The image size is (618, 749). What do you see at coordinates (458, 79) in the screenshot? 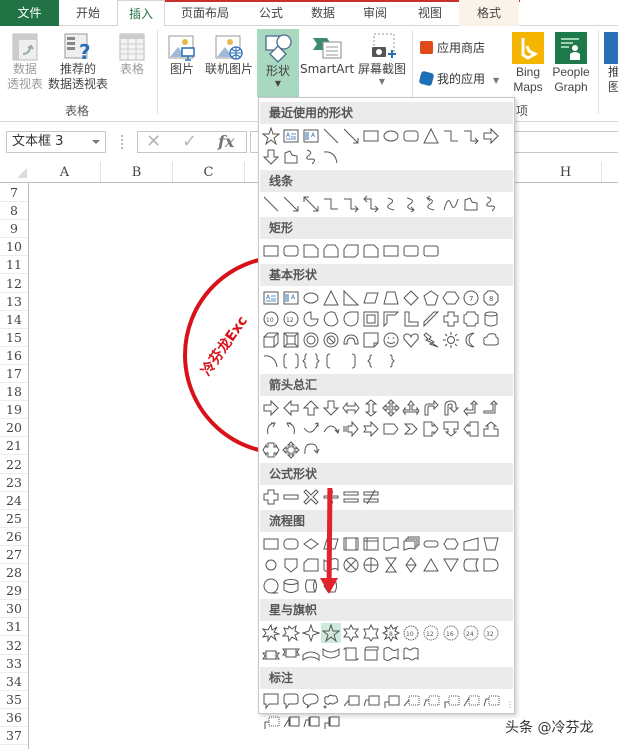
I see `my-apps-button: 我的应用 ▼` at bounding box center [458, 79].